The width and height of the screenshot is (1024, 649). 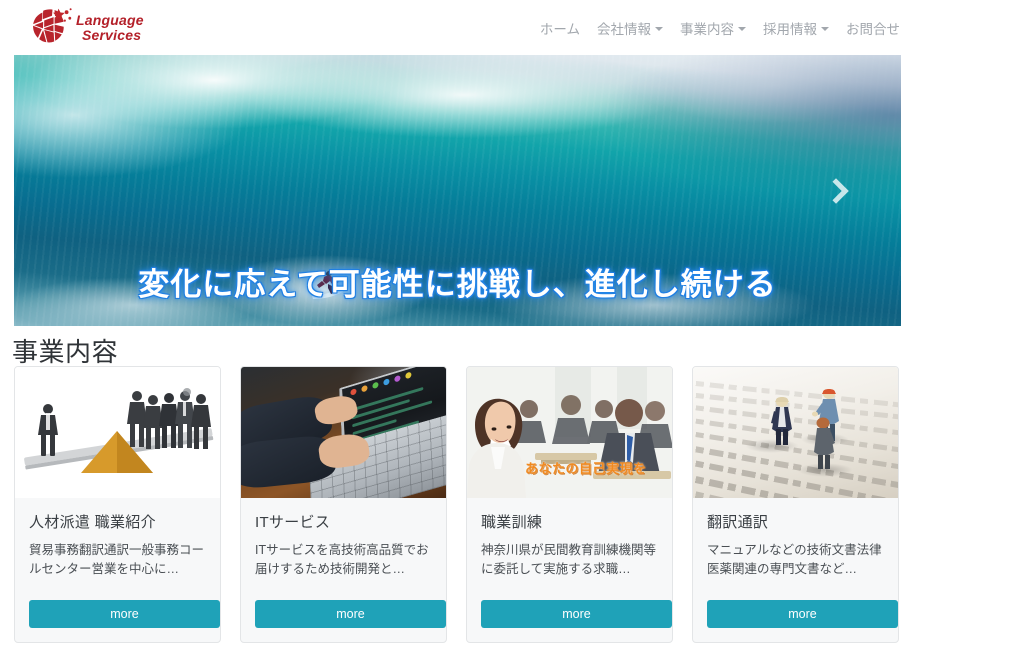 I want to click on nav-item-contact: お問合せ, so click(x=873, y=28).